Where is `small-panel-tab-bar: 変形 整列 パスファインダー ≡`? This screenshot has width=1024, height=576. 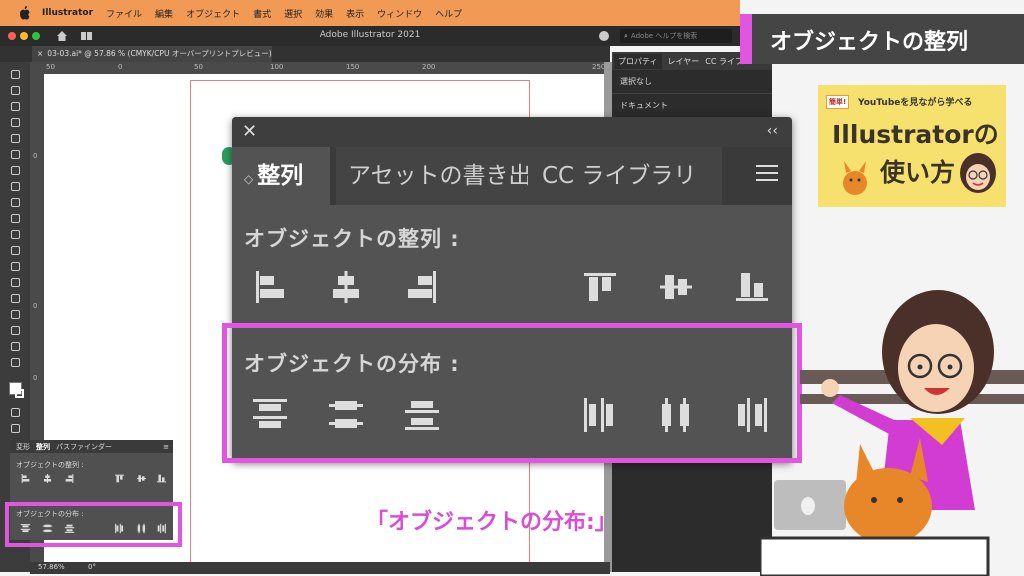
small-panel-tab-bar: 変形 整列 パスファインダー ≡ is located at coordinates (91, 446).